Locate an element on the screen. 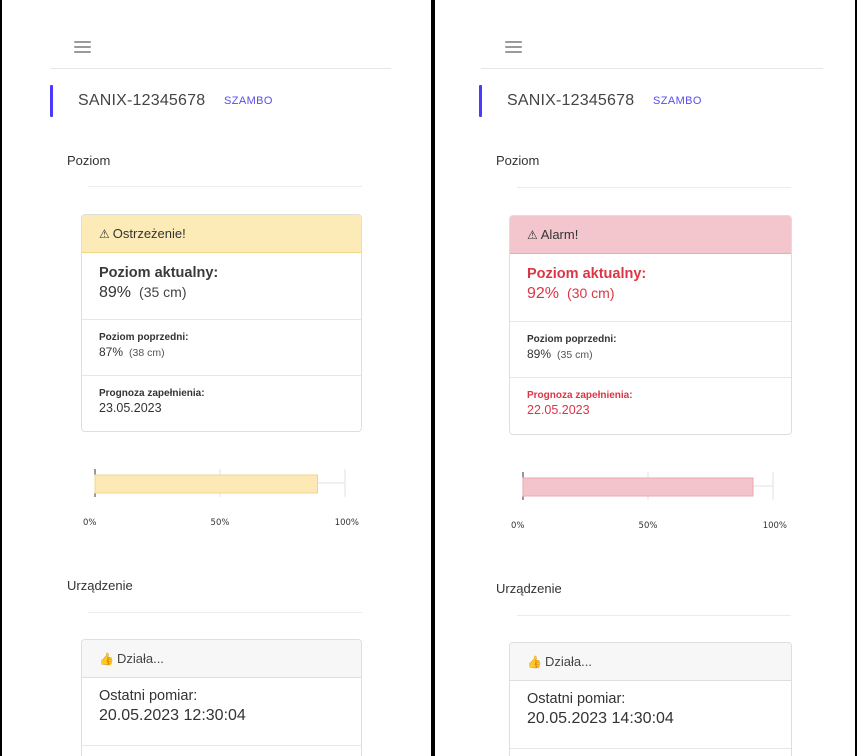  forecast-value: 22.05.2023 is located at coordinates (558, 410).